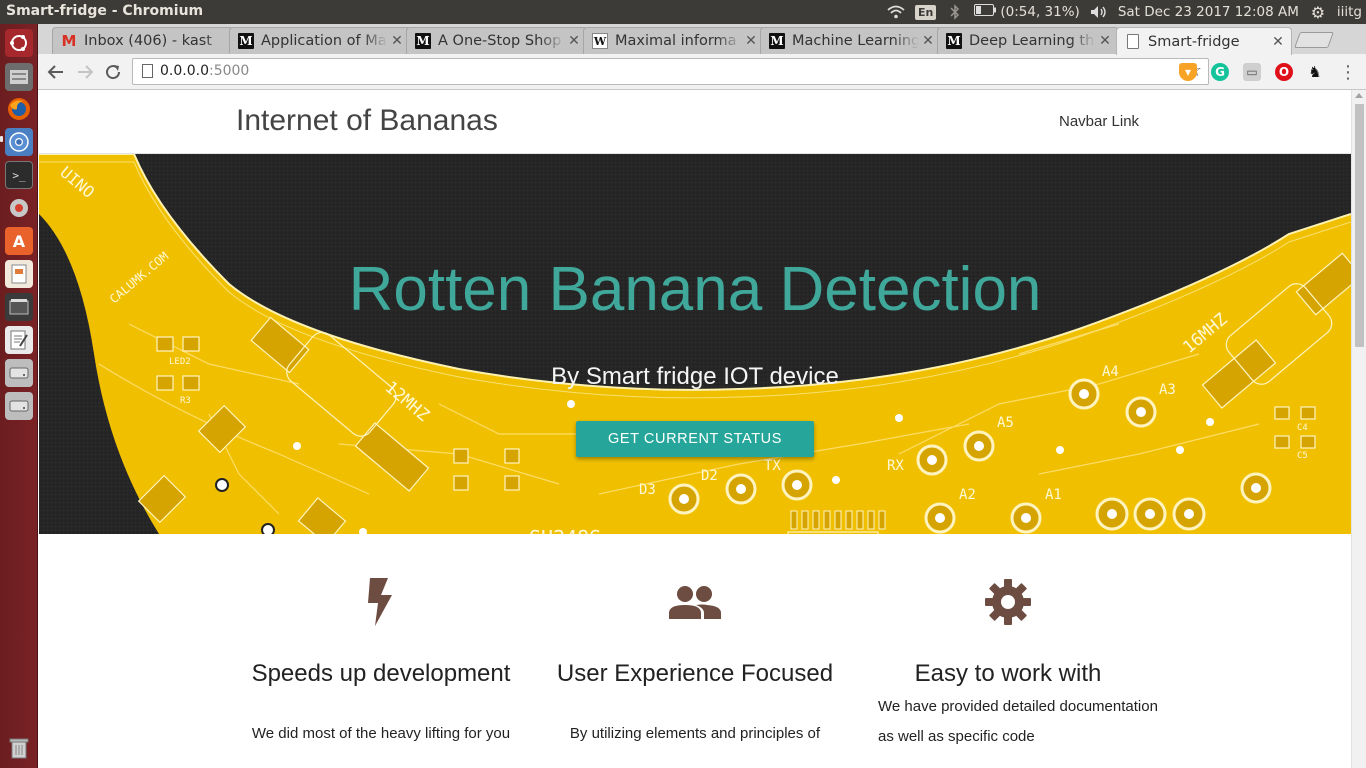 This screenshot has height=768, width=1366. What do you see at coordinates (1315, 72) in the screenshot?
I see `evernote-extension-icon: ♞` at bounding box center [1315, 72].